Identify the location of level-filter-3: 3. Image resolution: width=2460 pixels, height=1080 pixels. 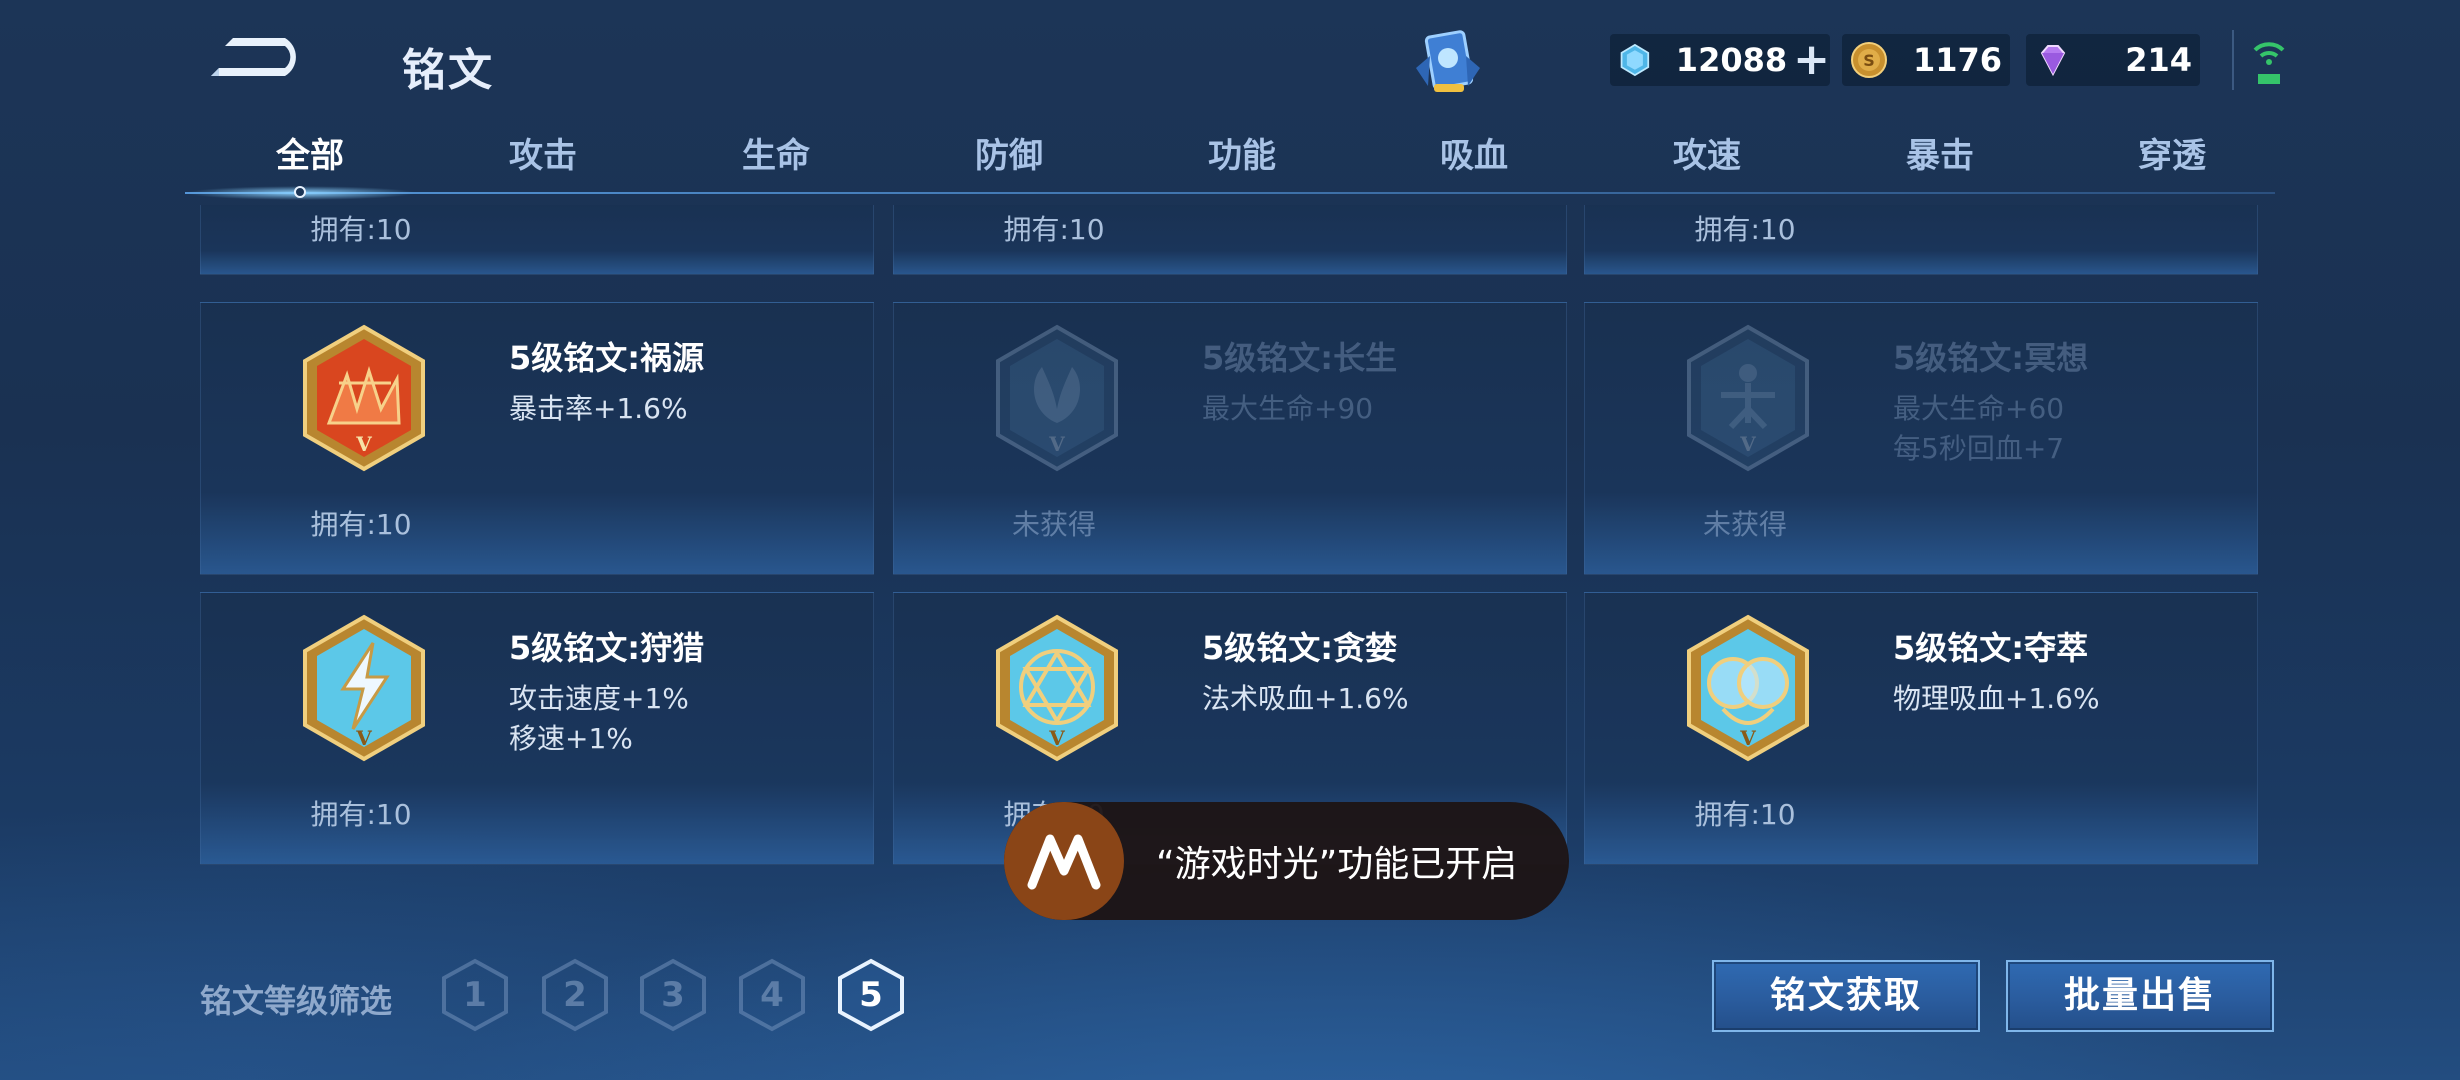
(673, 995).